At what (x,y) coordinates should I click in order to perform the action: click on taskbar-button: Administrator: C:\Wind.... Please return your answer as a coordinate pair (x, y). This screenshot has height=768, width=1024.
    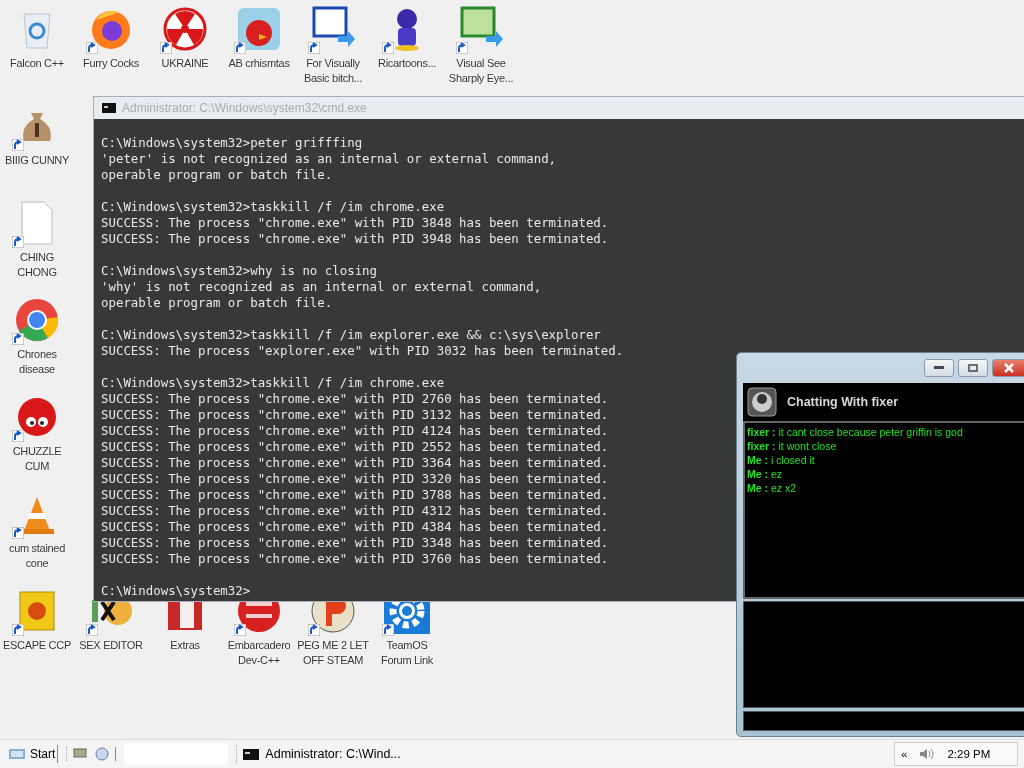
    Looking at the image, I should click on (321, 754).